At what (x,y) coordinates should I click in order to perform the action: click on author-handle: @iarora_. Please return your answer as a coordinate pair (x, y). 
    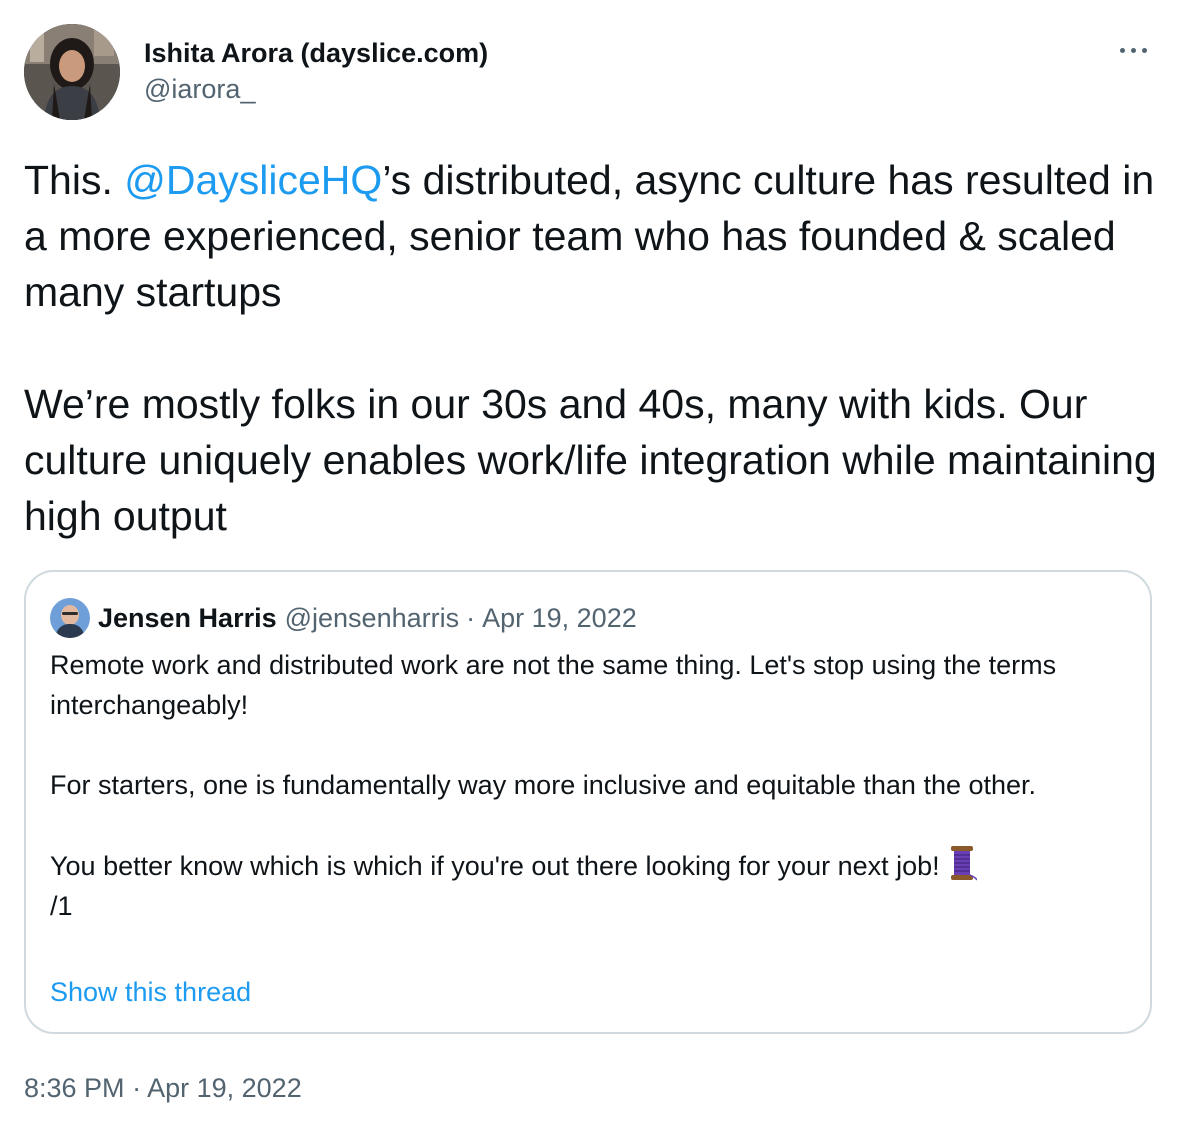
    Looking at the image, I should click on (316, 89).